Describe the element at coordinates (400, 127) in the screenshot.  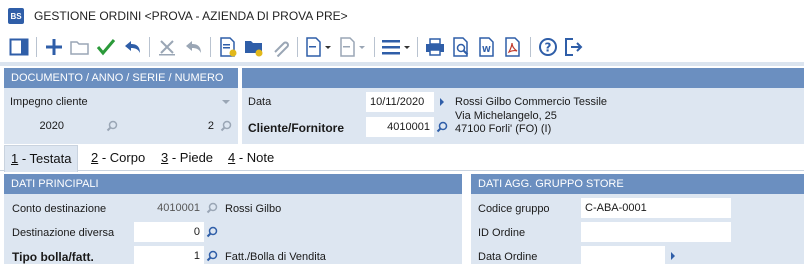
I see `customer-code-field: 4010001` at that location.